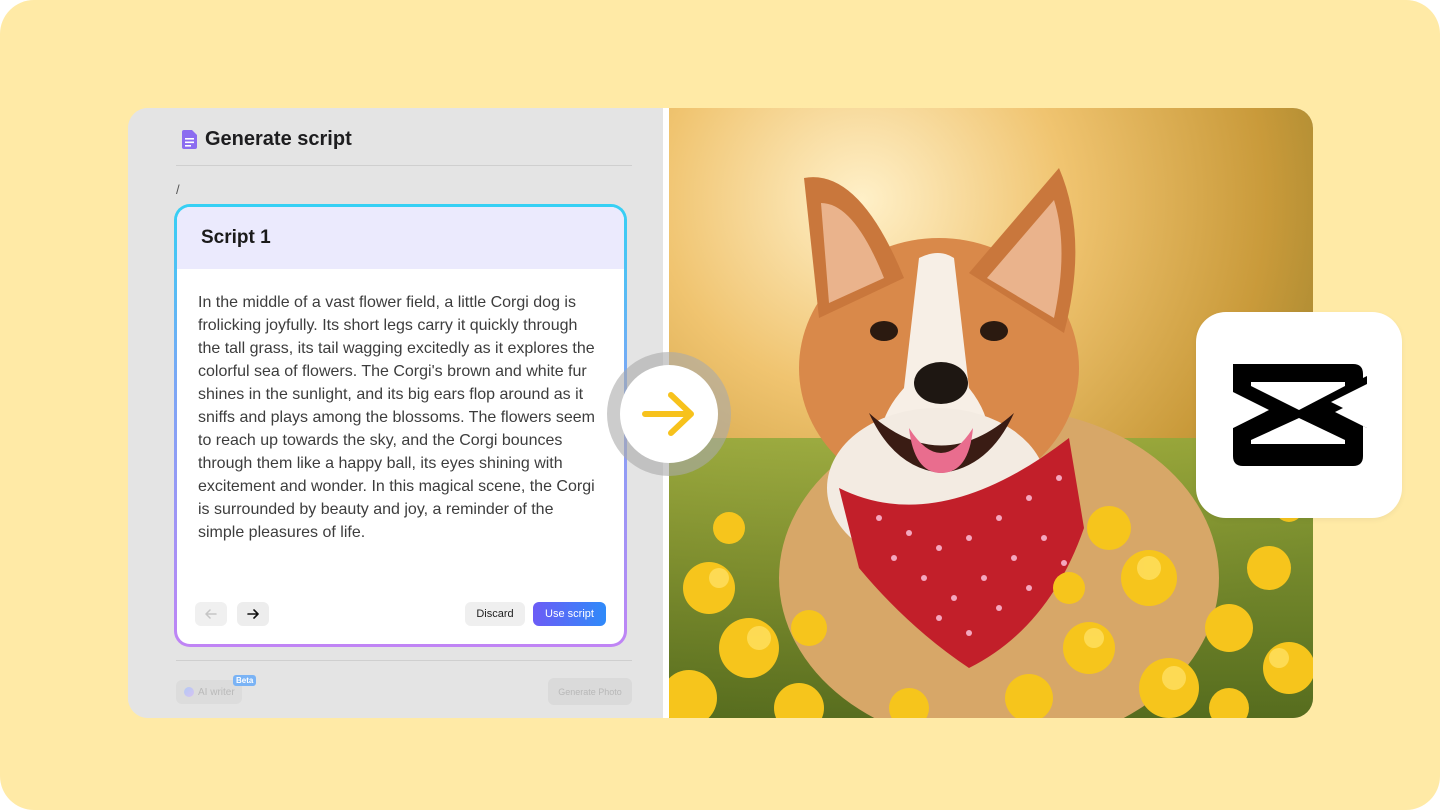 The image size is (1440, 810). I want to click on panel-title: Generate script, so click(278, 139).